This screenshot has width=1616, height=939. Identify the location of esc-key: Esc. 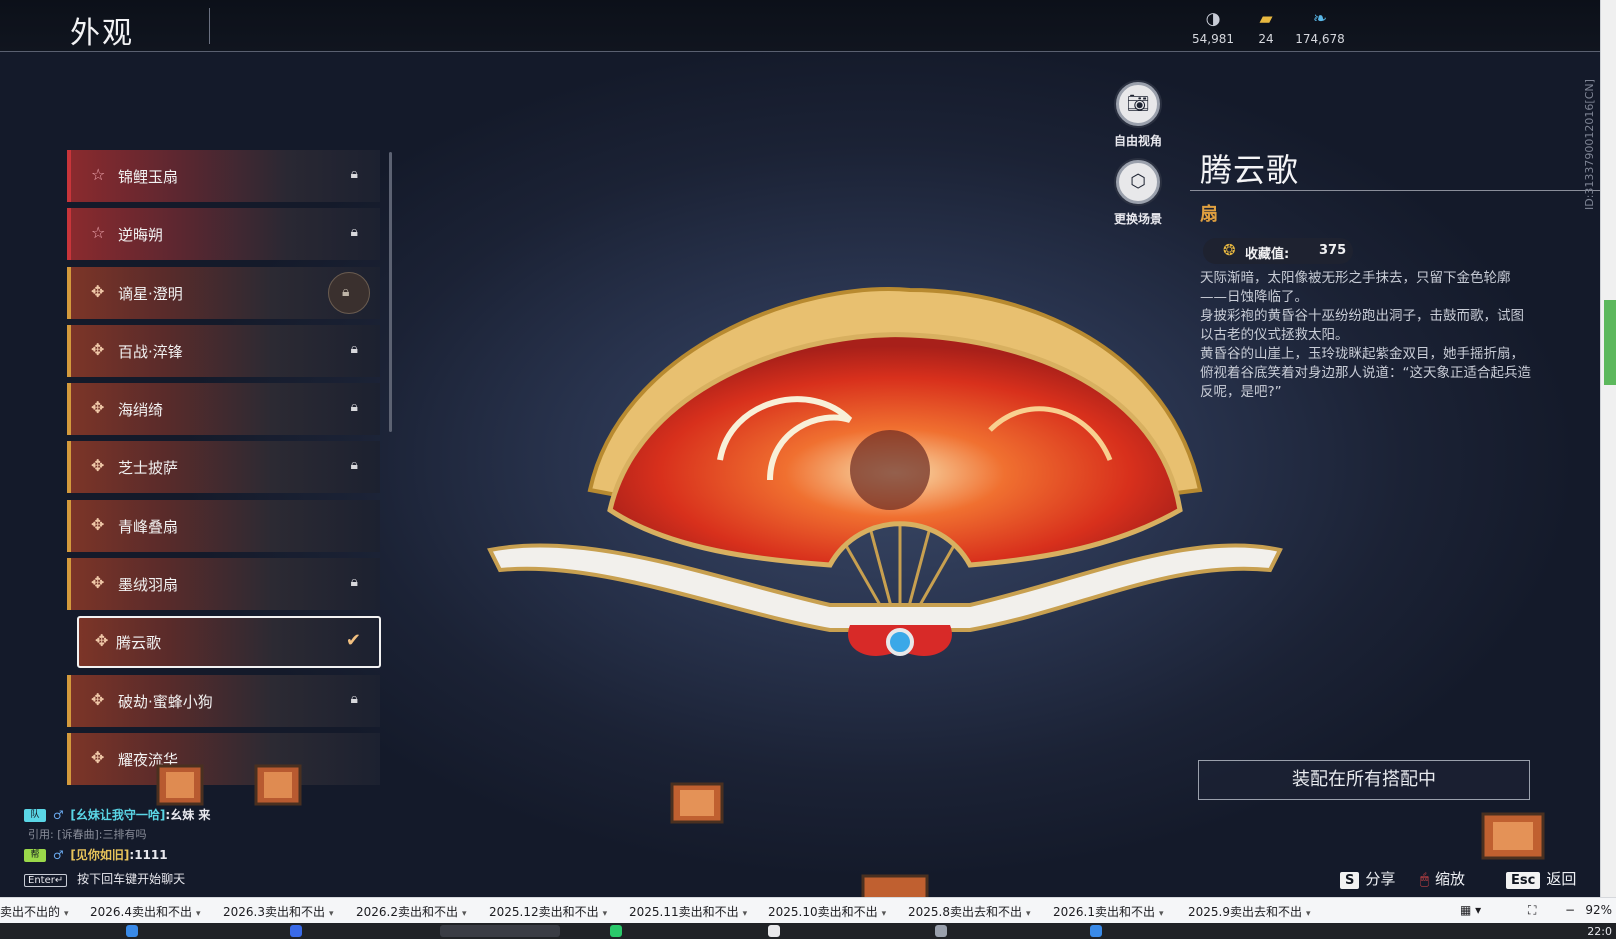
(1523, 880).